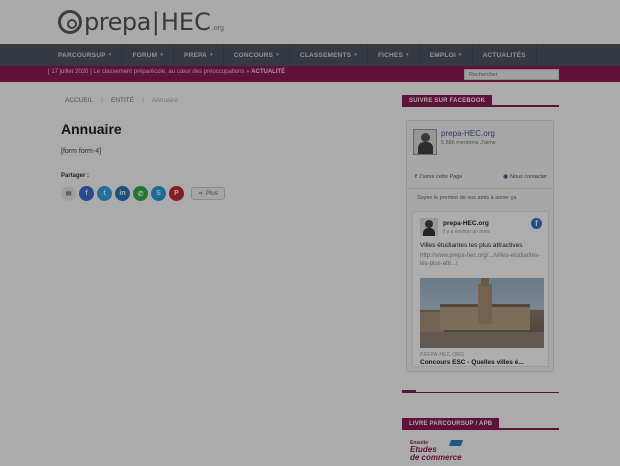 This screenshot has height=466, width=620. I want to click on logo-word-hec: HEC, so click(185, 22).